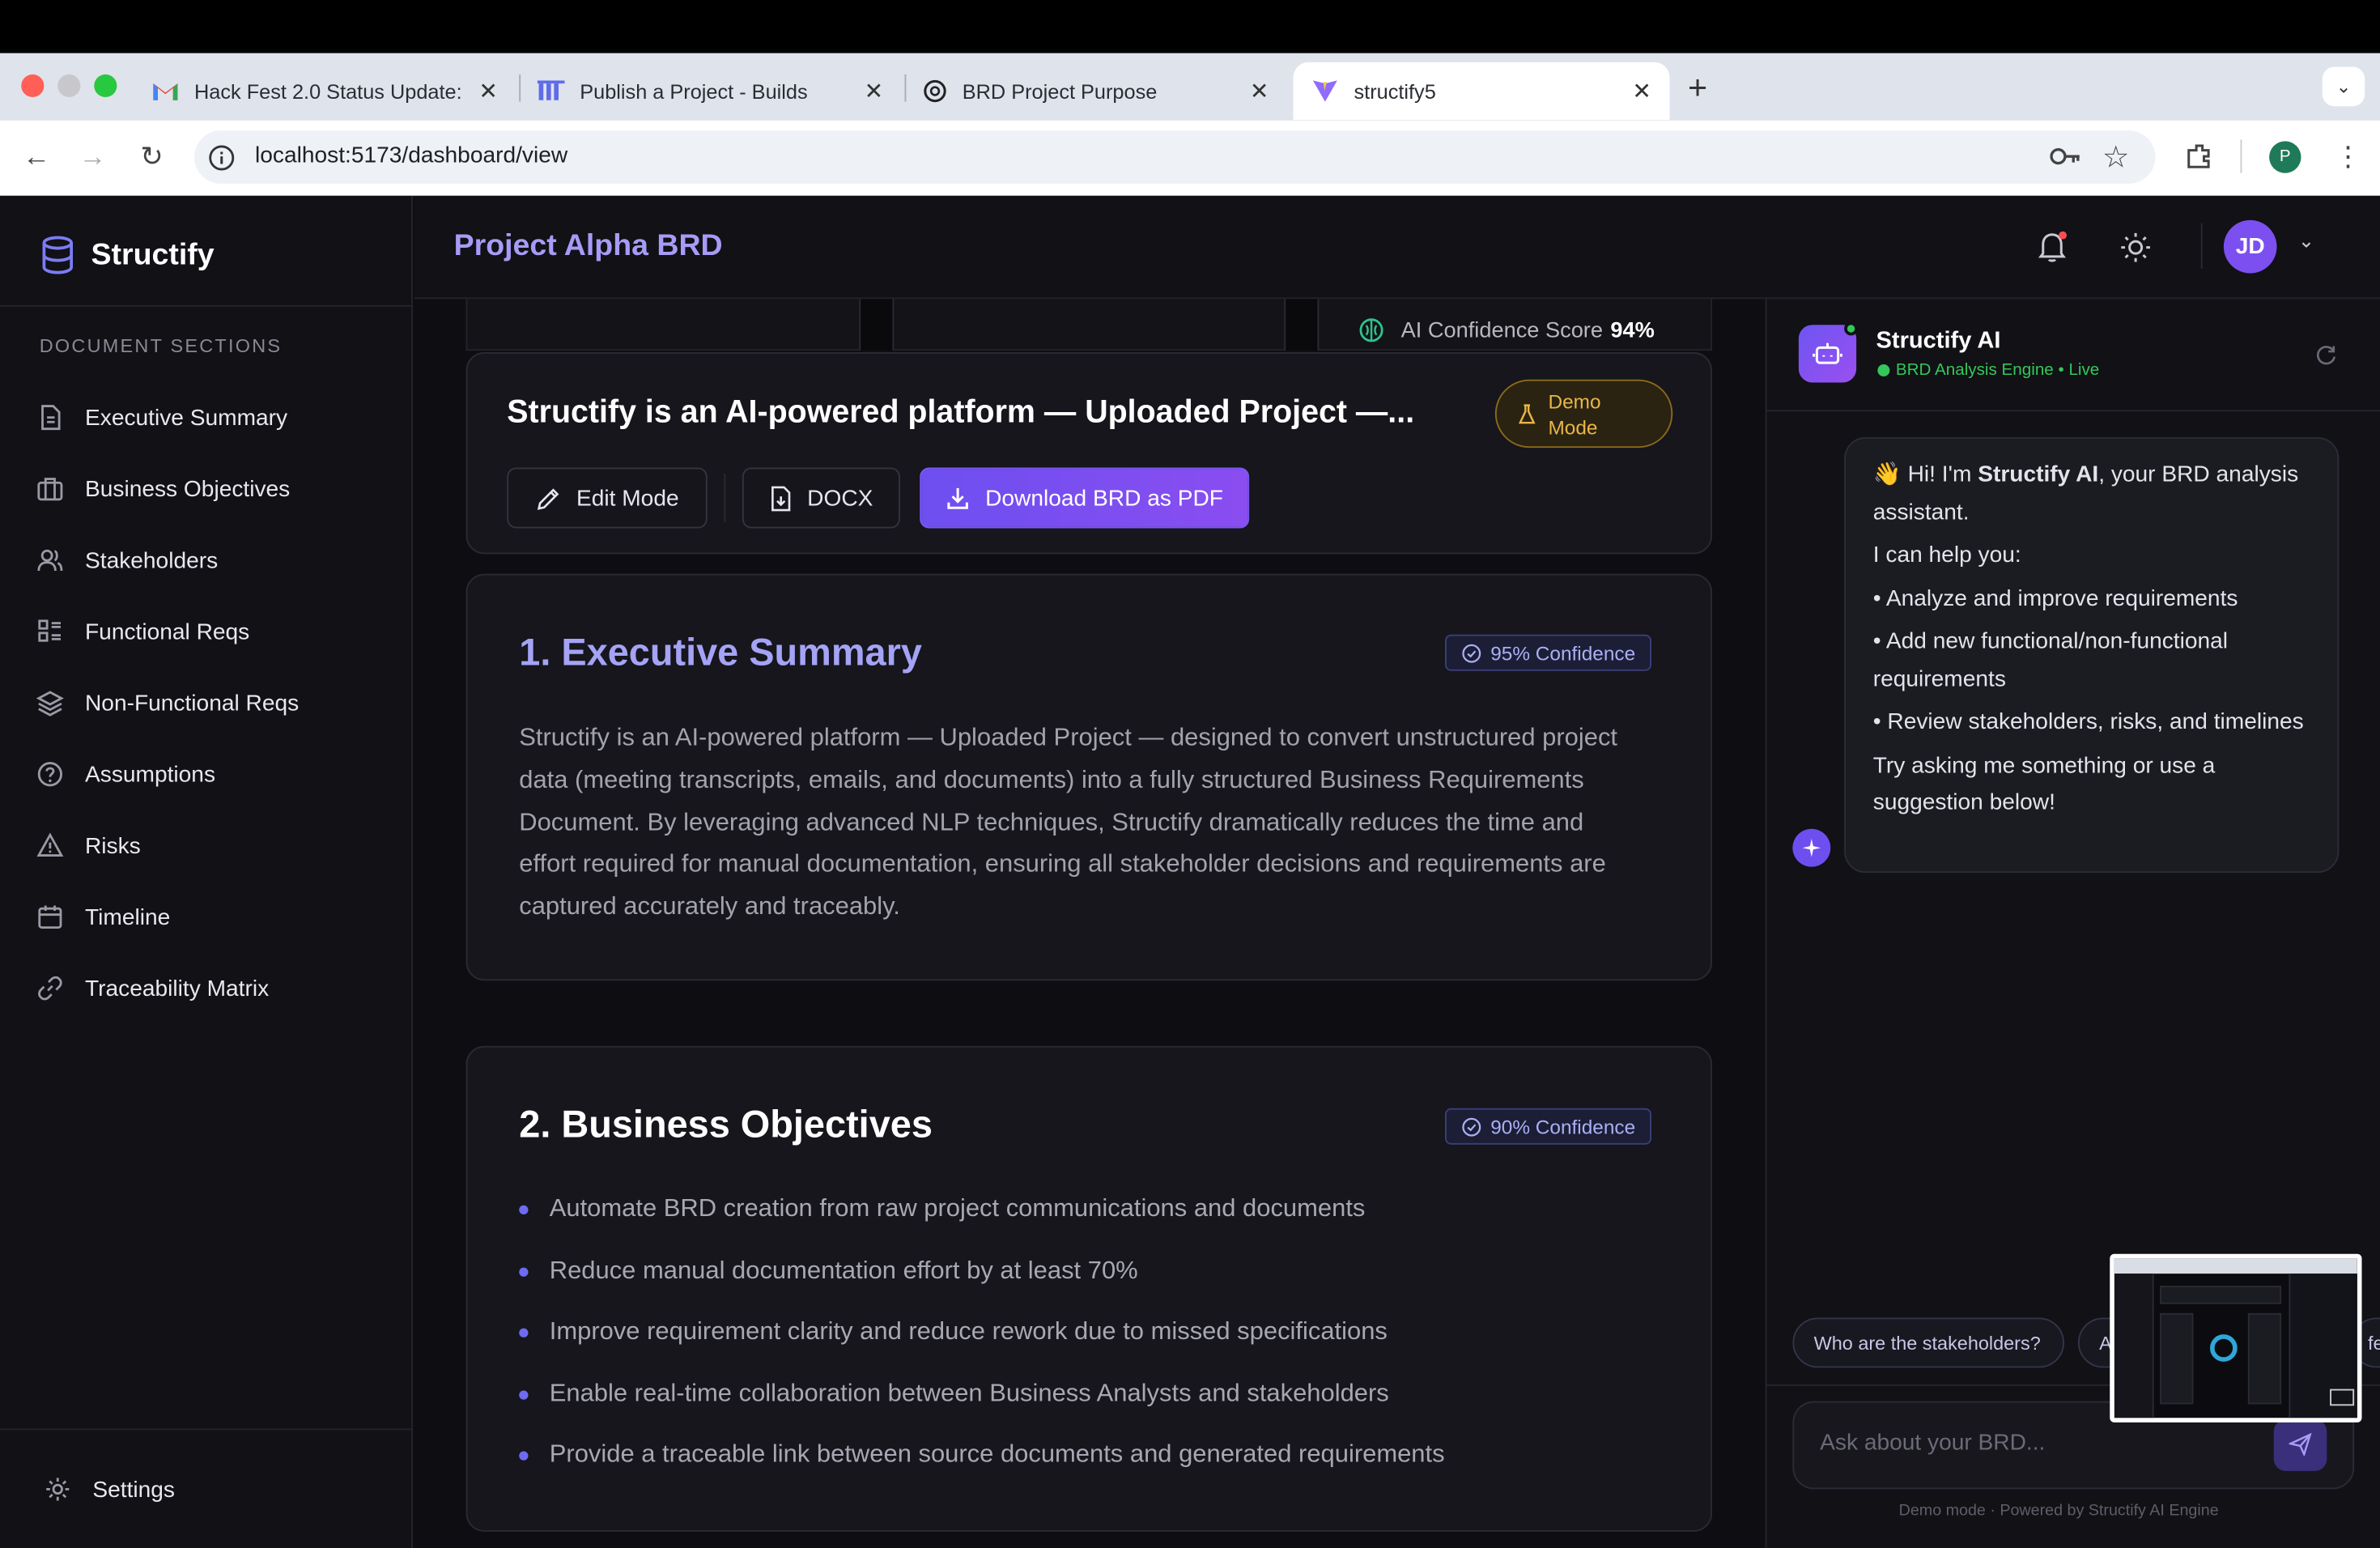 Image resolution: width=2380 pixels, height=1548 pixels. Describe the element at coordinates (33, 85) in the screenshot. I see `close-window-button` at that location.